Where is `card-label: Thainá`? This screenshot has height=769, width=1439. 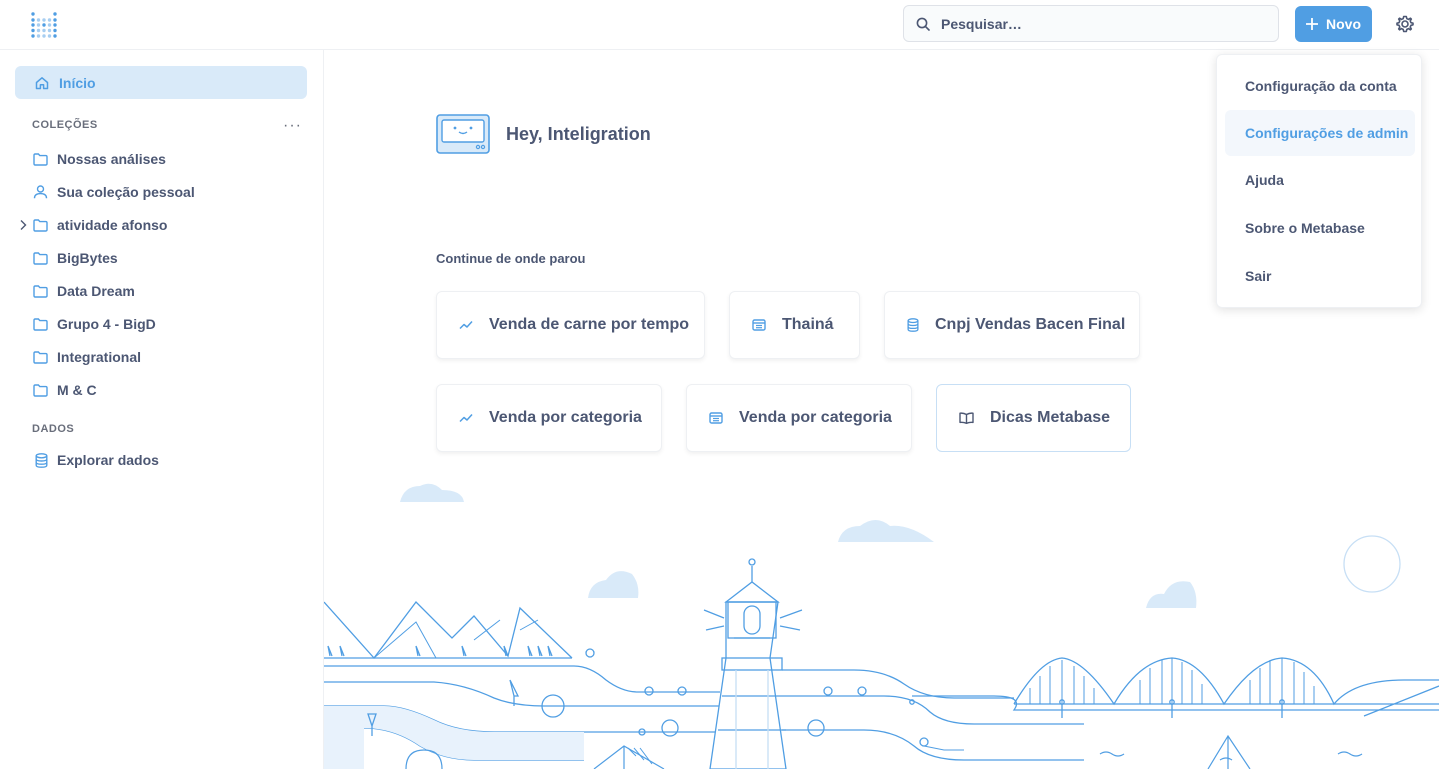 card-label: Thainá is located at coordinates (808, 324).